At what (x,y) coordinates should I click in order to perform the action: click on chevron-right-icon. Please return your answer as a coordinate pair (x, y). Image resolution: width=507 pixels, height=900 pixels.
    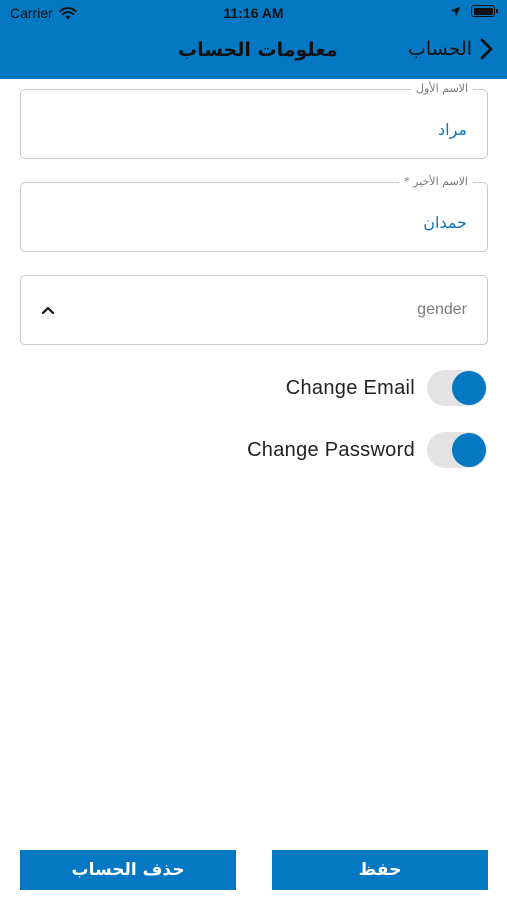
    Looking at the image, I should click on (486, 49).